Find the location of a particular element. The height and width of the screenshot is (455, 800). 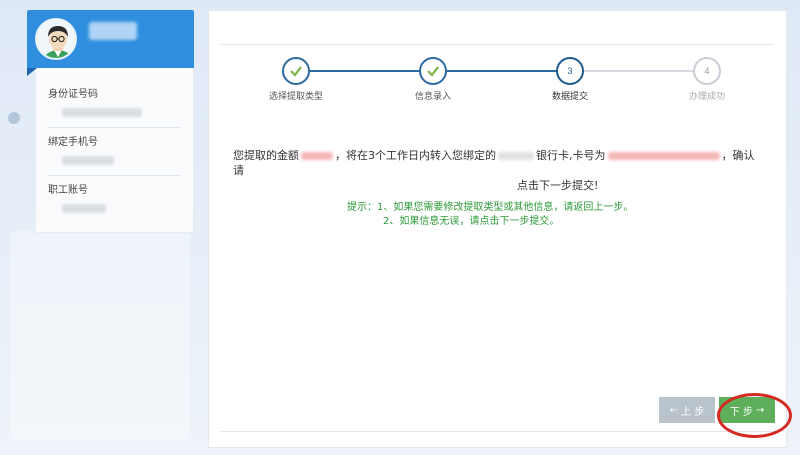

bank-name-redacted is located at coordinates (516, 156).